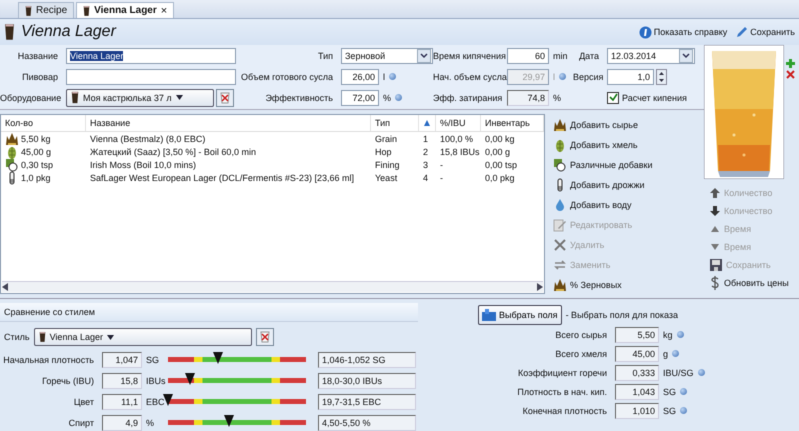  I want to click on number-field: 60, so click(528, 56).